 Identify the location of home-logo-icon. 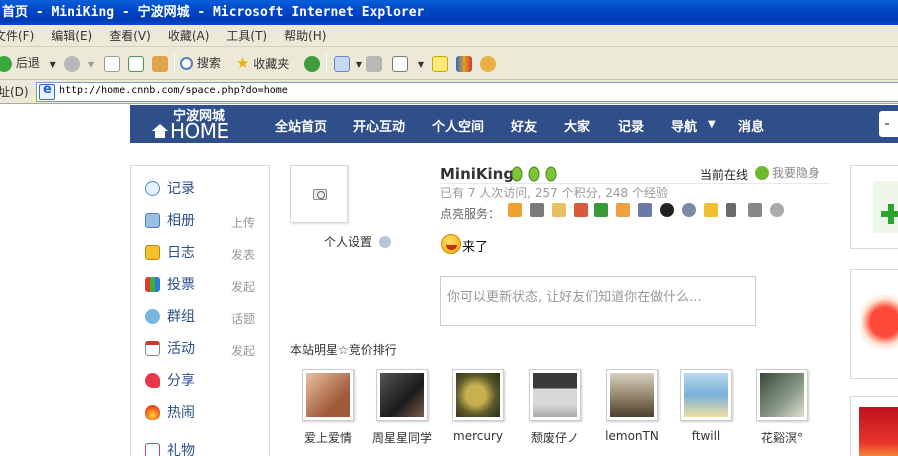
(160, 131).